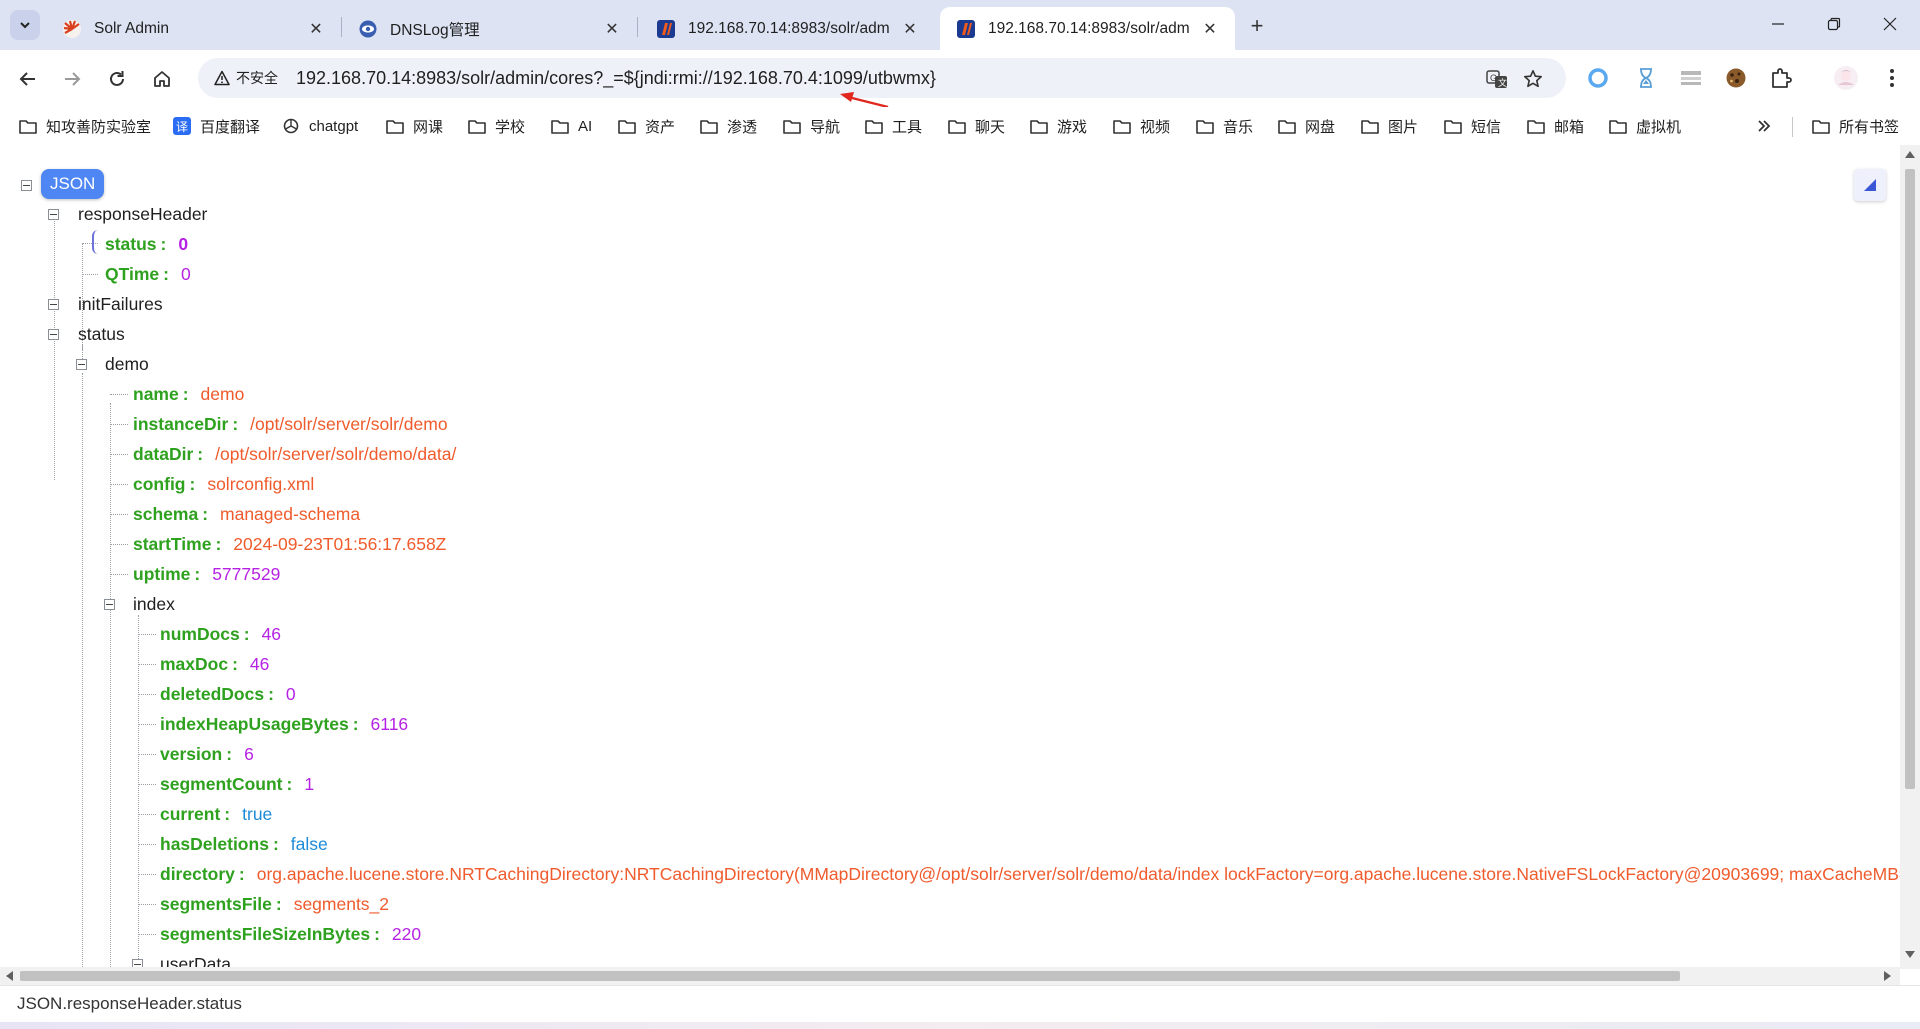 Image resolution: width=1920 pixels, height=1029 pixels. What do you see at coordinates (72, 79) in the screenshot?
I see `forward-button` at bounding box center [72, 79].